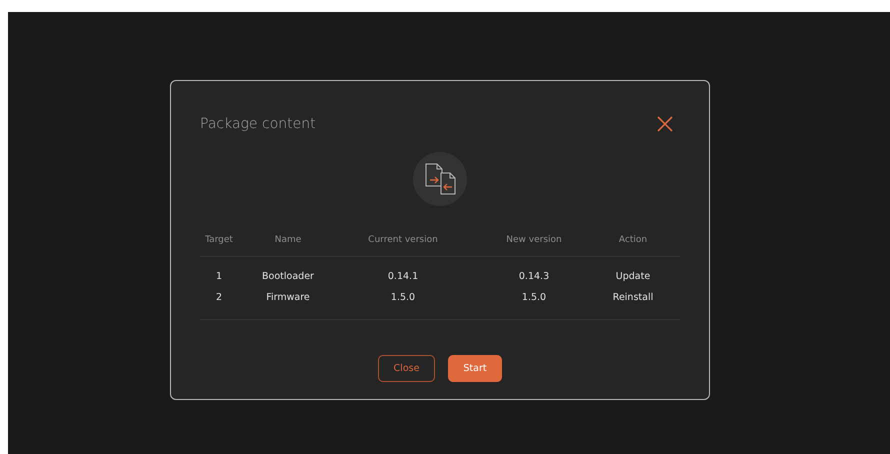  What do you see at coordinates (403, 276) in the screenshot?
I see `table-cell-text: 0.14.1` at bounding box center [403, 276].